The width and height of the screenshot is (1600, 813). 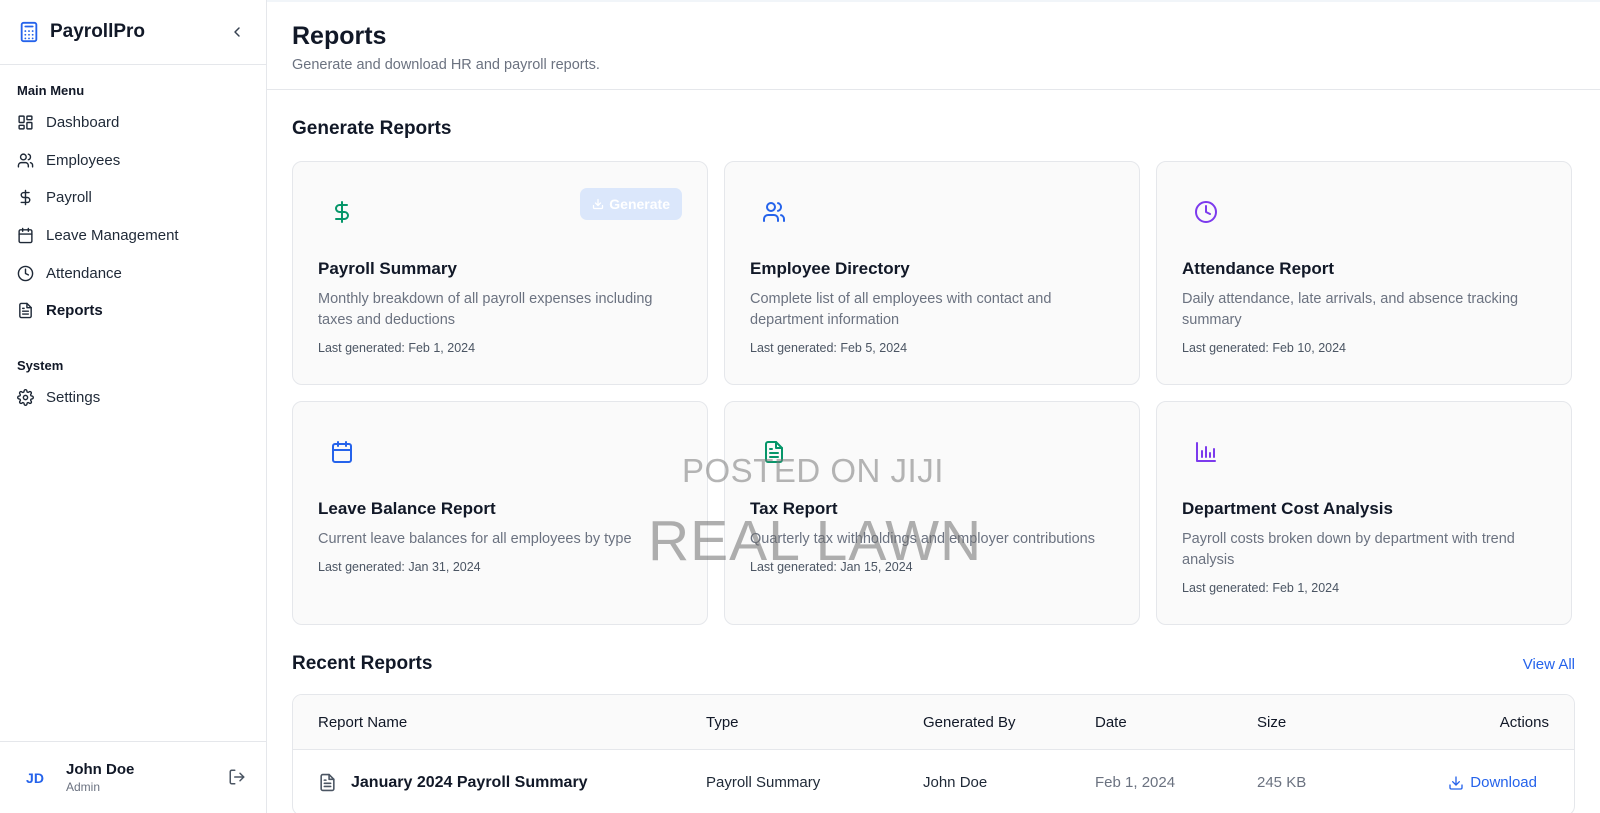 What do you see at coordinates (133, 161) in the screenshot?
I see `sidebar-item-employees: Employees` at bounding box center [133, 161].